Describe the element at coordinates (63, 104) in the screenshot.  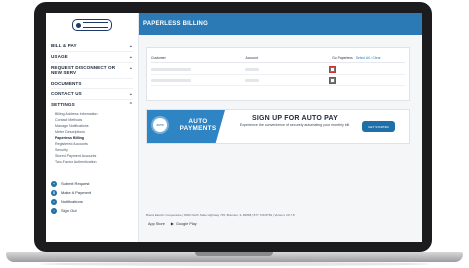
I see `nav-label: SETTINGS` at that location.